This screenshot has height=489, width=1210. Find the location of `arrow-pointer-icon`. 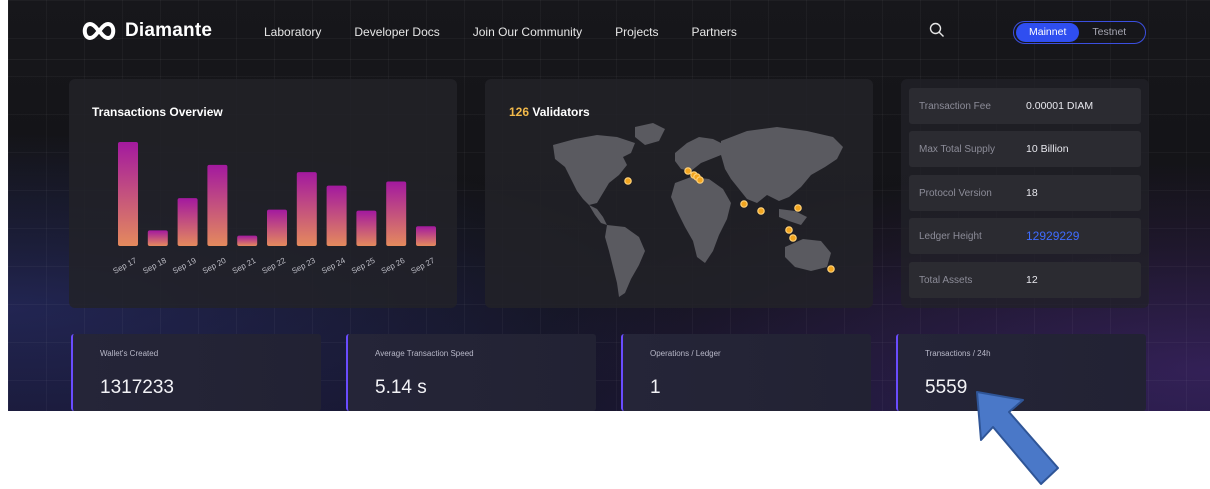

arrow-pointer-icon is located at coordinates (1017, 438).